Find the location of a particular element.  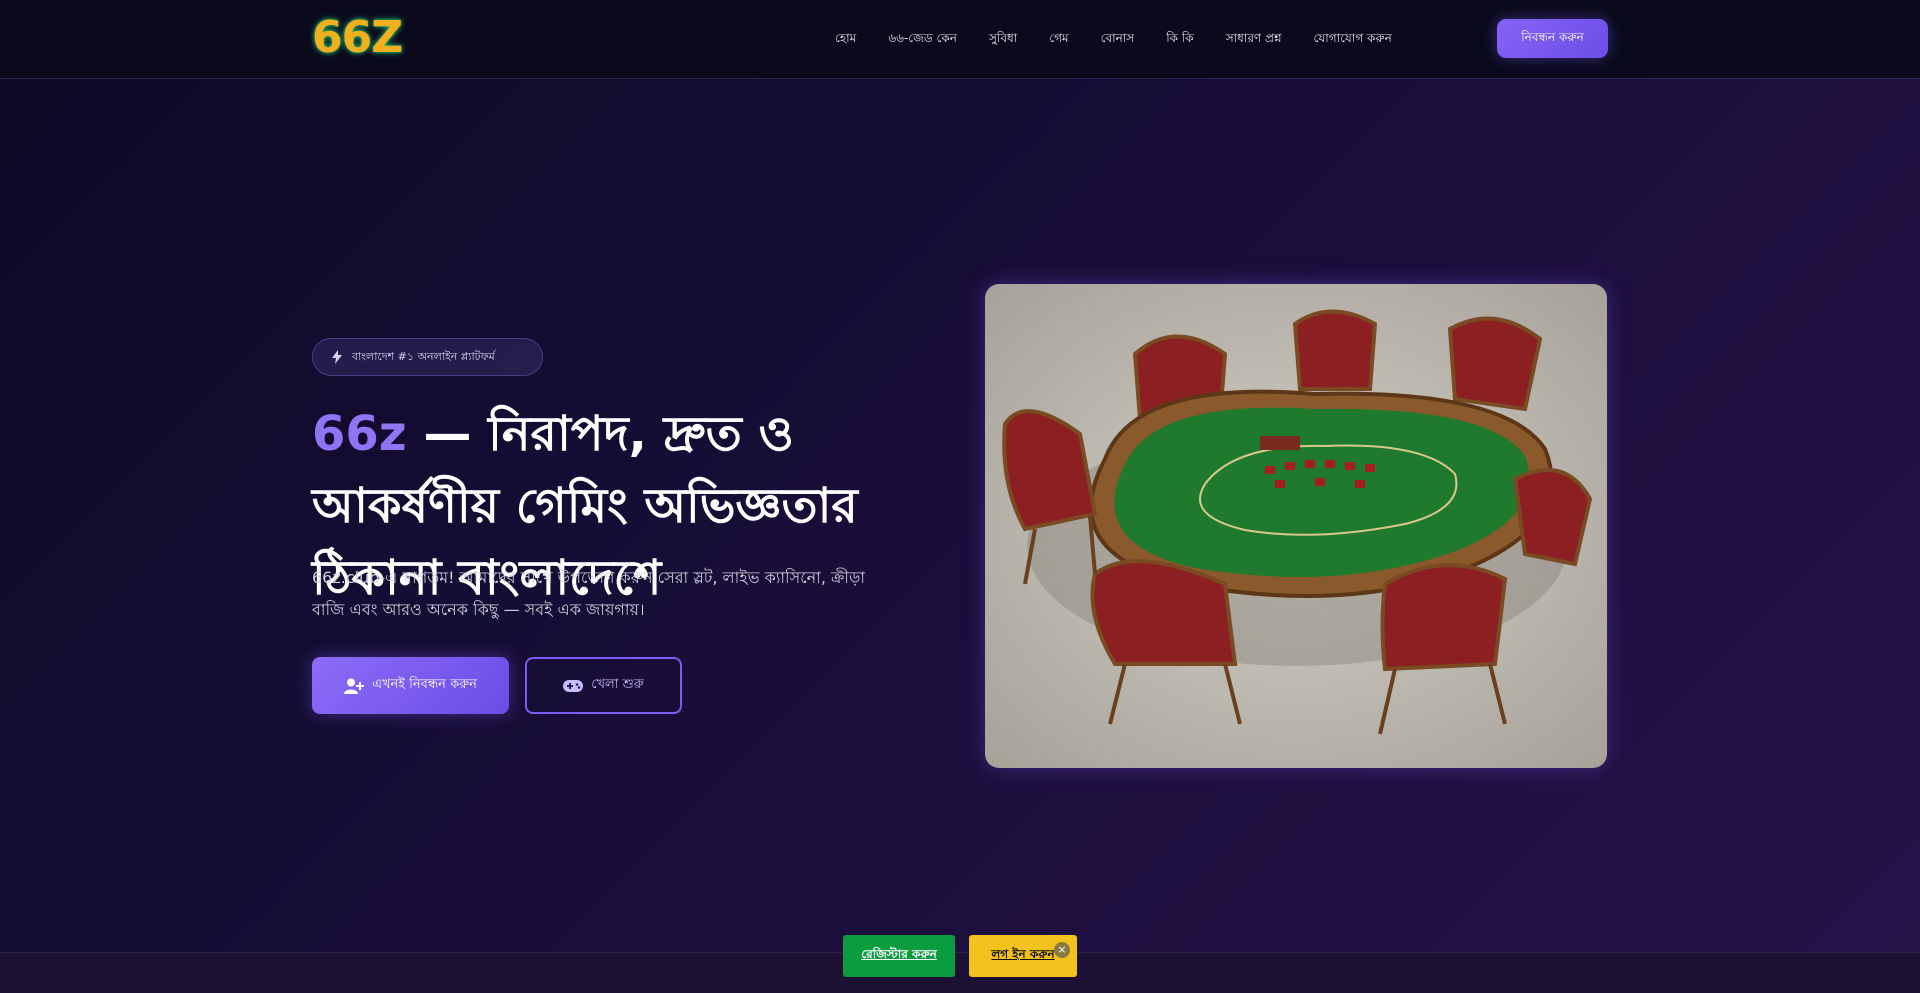

lightning-icon is located at coordinates (337, 357).